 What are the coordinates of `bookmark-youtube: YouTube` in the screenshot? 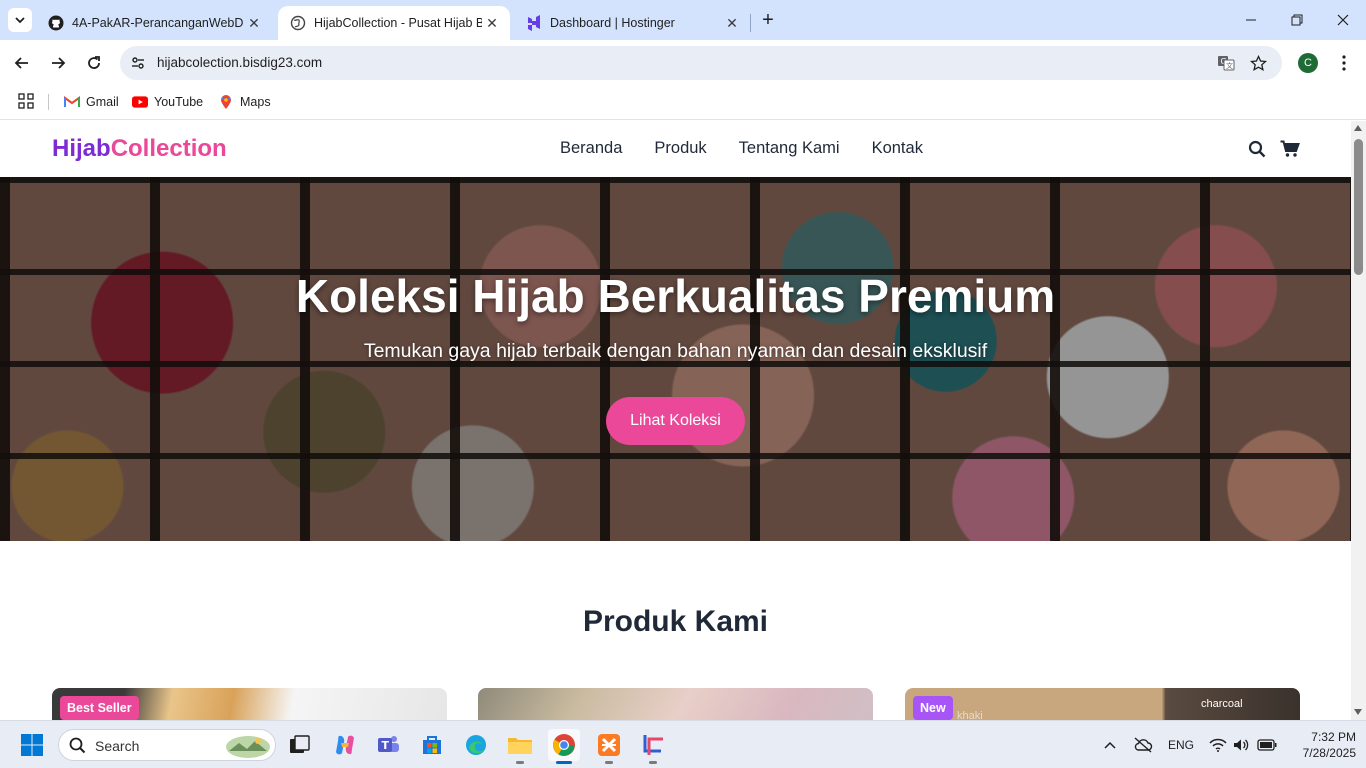 It's located at (167, 102).